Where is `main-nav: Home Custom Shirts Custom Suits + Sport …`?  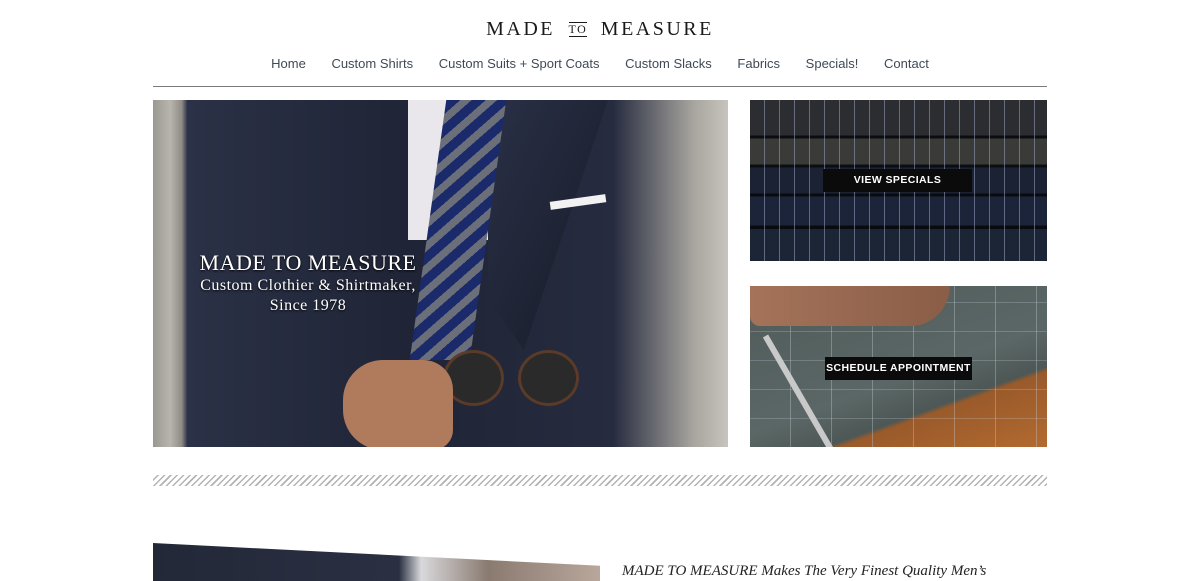 main-nav: Home Custom Shirts Custom Suits + Sport … is located at coordinates (600, 63).